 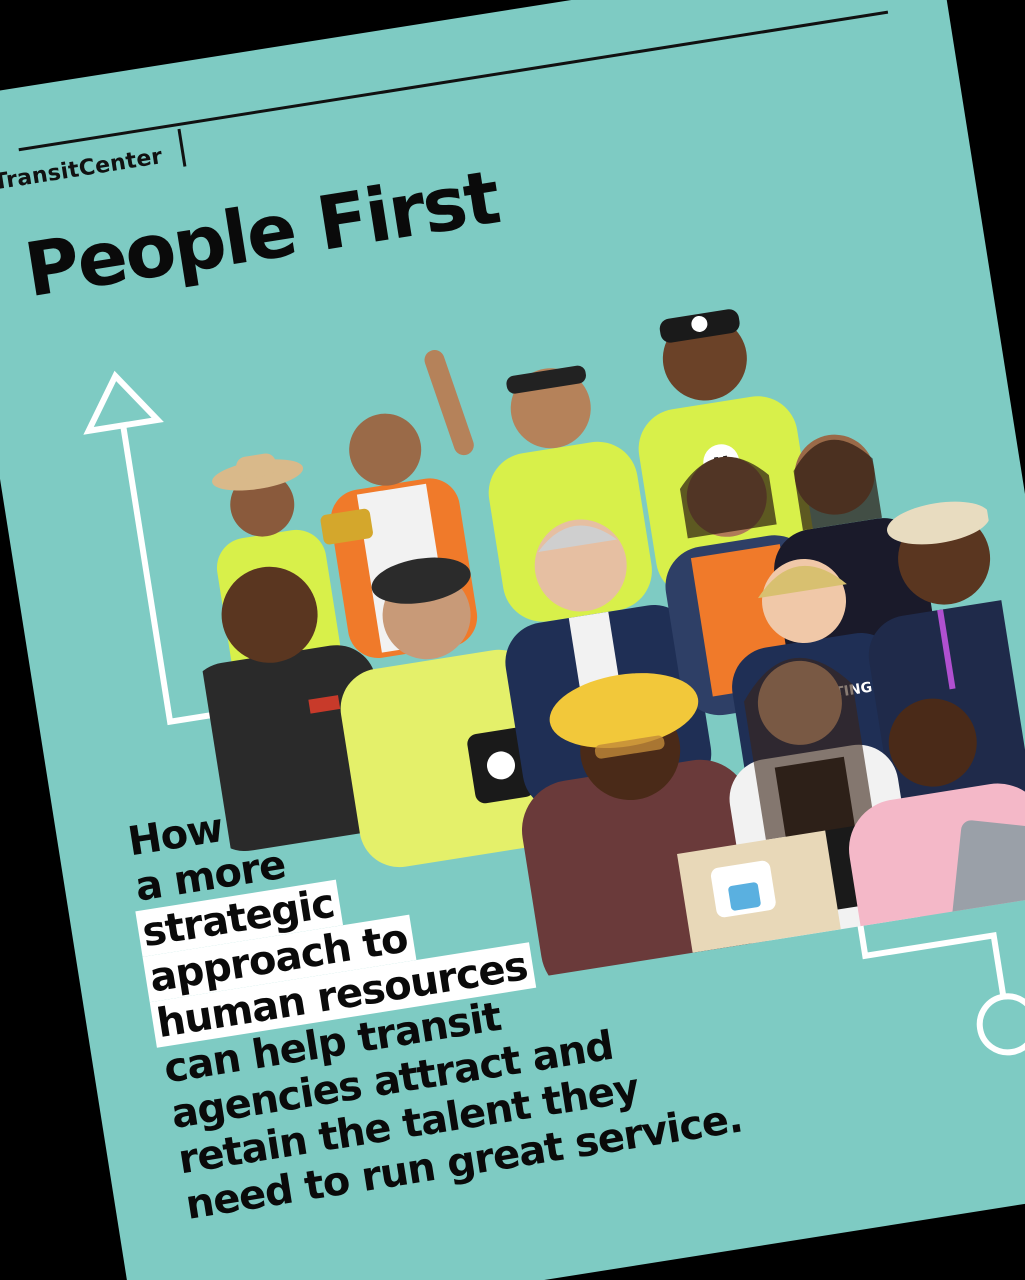 I want to click on arrow-head-icon, so click(x=123, y=402).